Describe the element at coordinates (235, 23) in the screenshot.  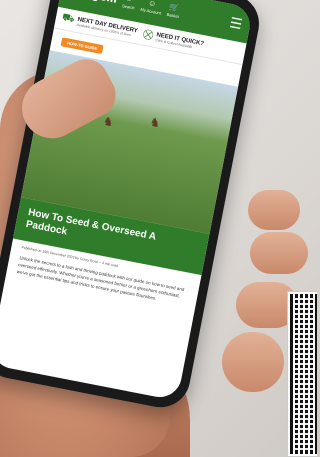
I see `hamburger-icon: ☰` at that location.